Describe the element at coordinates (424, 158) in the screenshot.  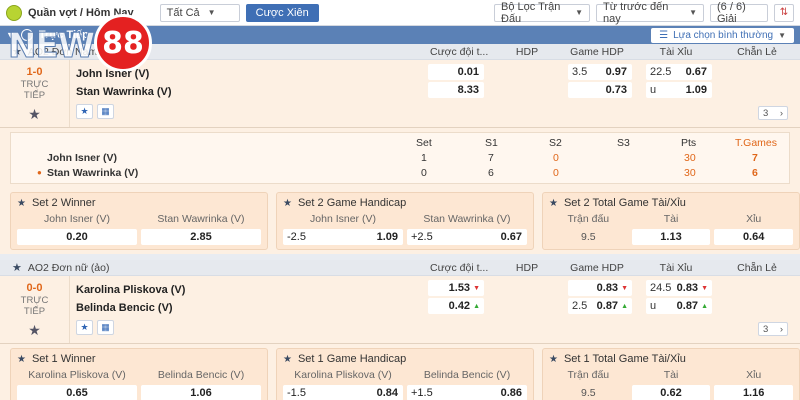
I see `stats-team1-set: 1` at that location.